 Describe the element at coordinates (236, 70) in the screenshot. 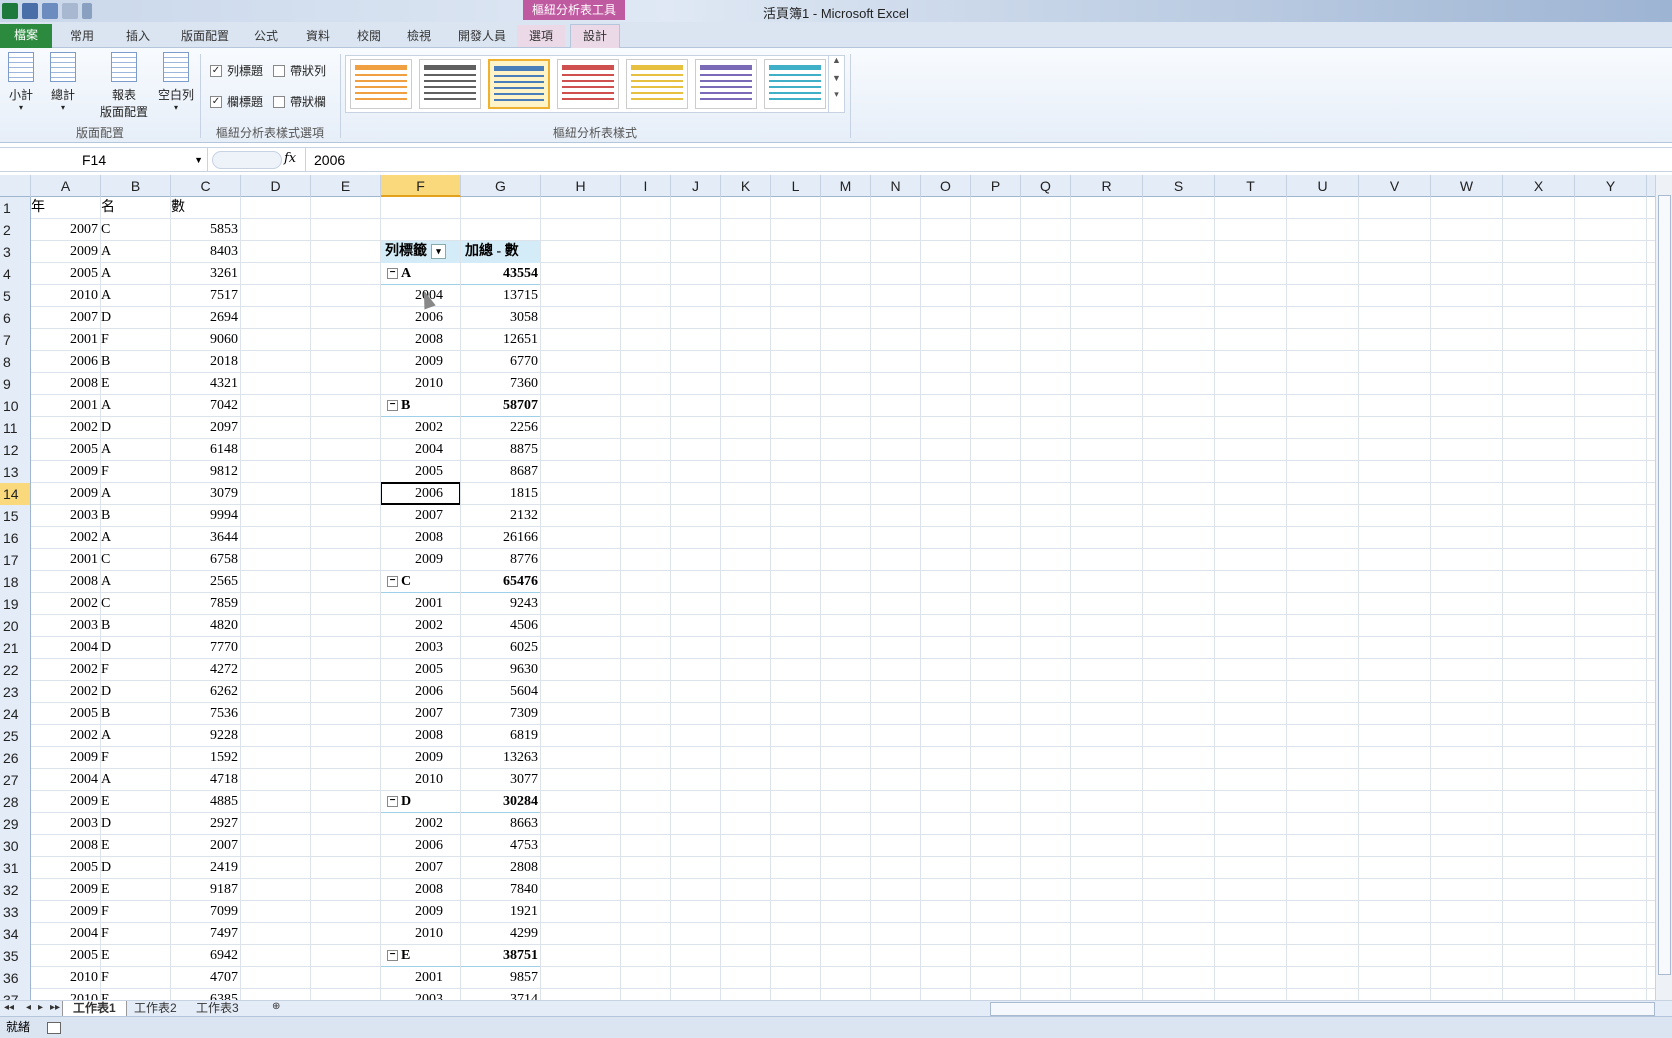

I see `row-headers-checkbox: ✓ 列標題` at that location.